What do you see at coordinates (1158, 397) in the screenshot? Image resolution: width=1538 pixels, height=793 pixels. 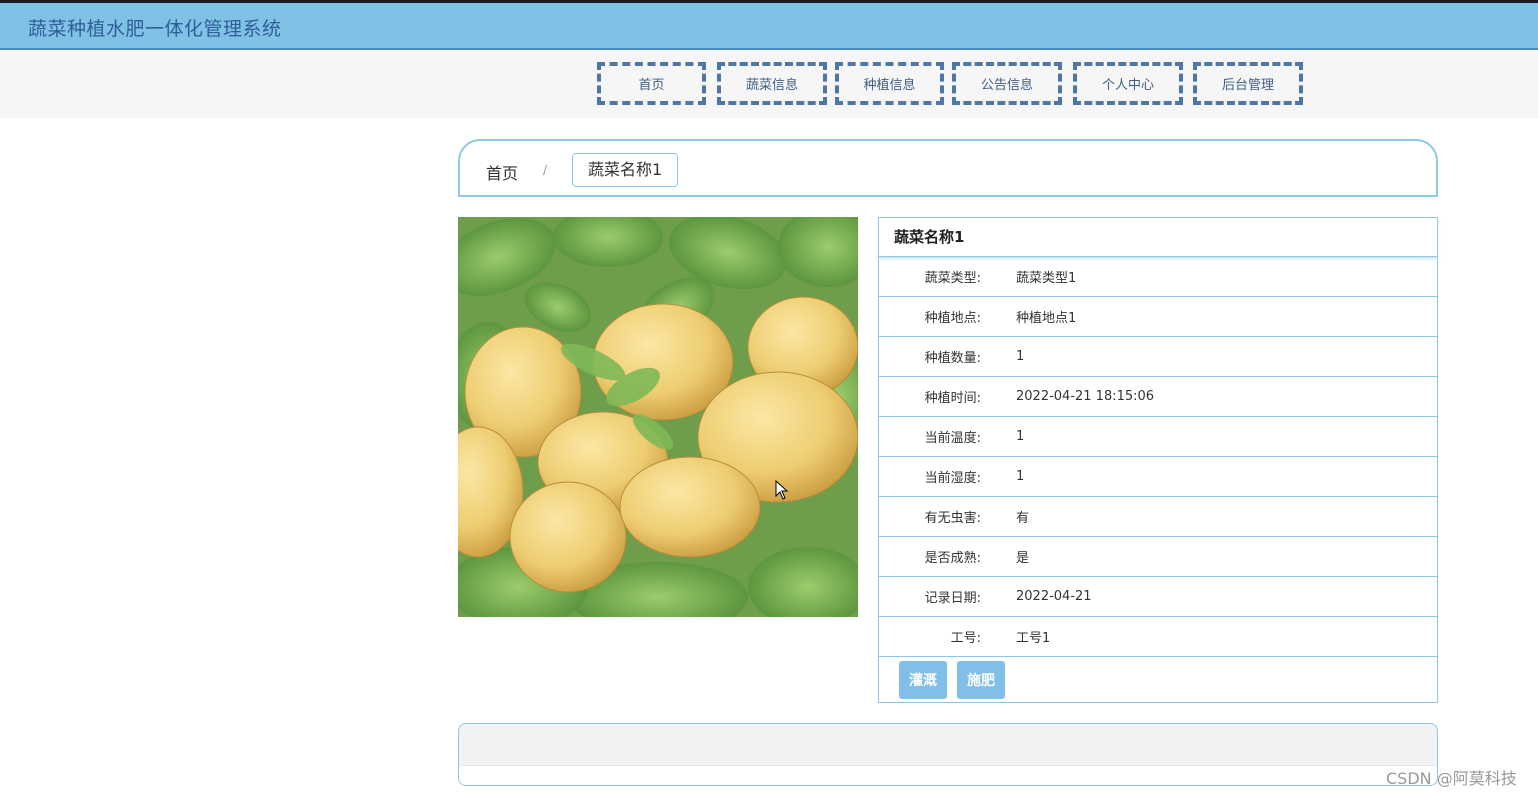 I see `detail-row: 种植时间: 2022-04-21 18:15:06` at bounding box center [1158, 397].